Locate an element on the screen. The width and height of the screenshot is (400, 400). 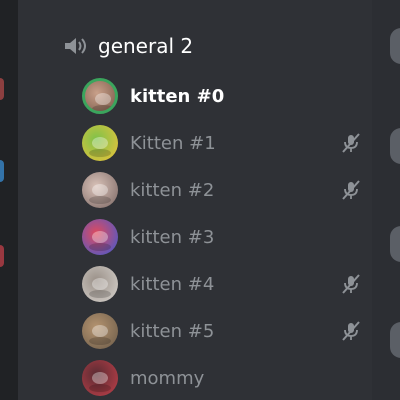
voice-user-row: kitten #5 is located at coordinates (222, 331).